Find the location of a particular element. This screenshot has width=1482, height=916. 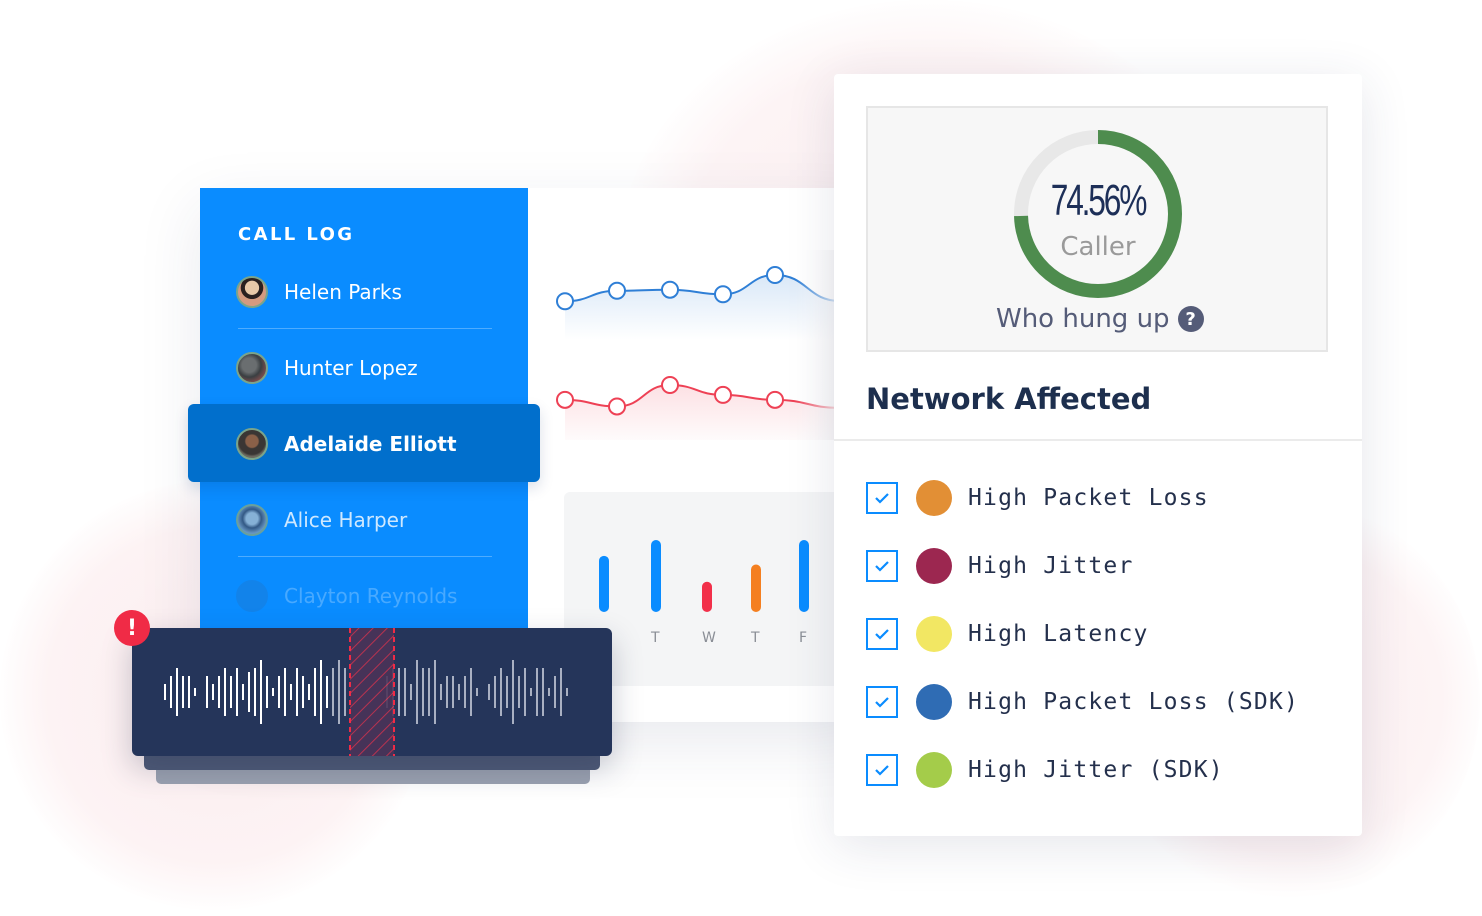

waveform is located at coordinates (366, 692).